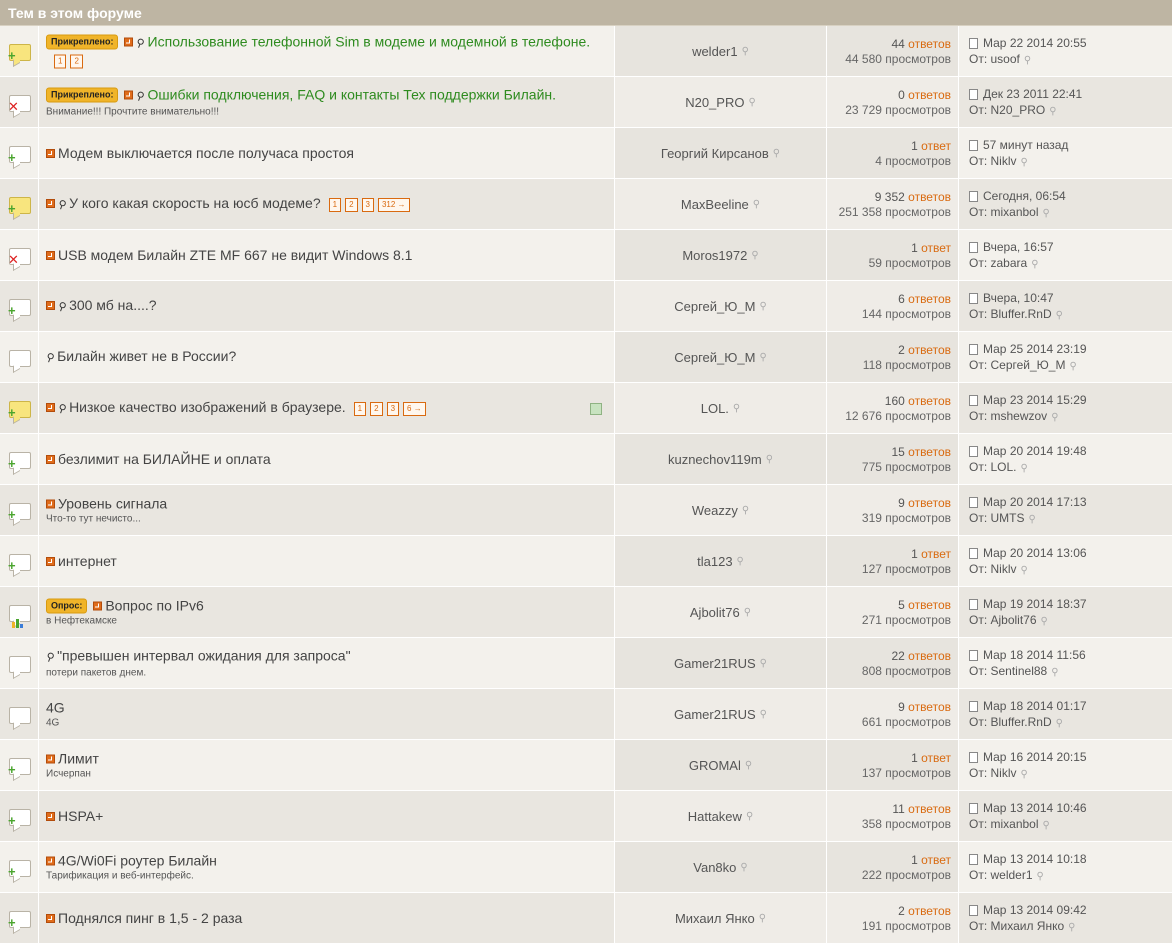 The image size is (1172, 944). What do you see at coordinates (1014, 620) in the screenshot?
I see `last-post-user: Ajbolit76` at bounding box center [1014, 620].